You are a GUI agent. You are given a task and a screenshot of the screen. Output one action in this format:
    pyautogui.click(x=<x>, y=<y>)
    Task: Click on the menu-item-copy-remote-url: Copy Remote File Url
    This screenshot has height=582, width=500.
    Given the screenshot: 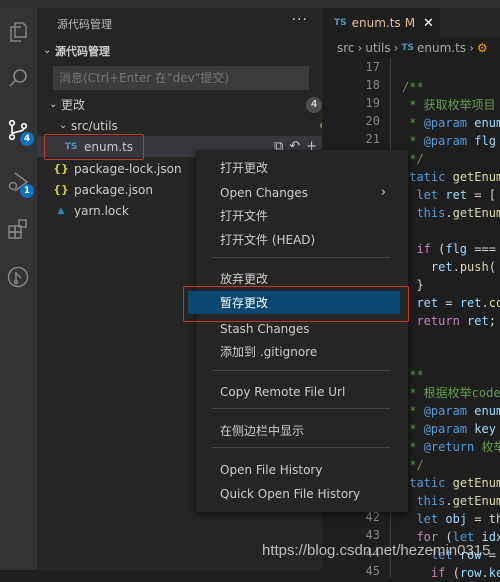 What is the action you would take?
    pyautogui.click(x=302, y=391)
    